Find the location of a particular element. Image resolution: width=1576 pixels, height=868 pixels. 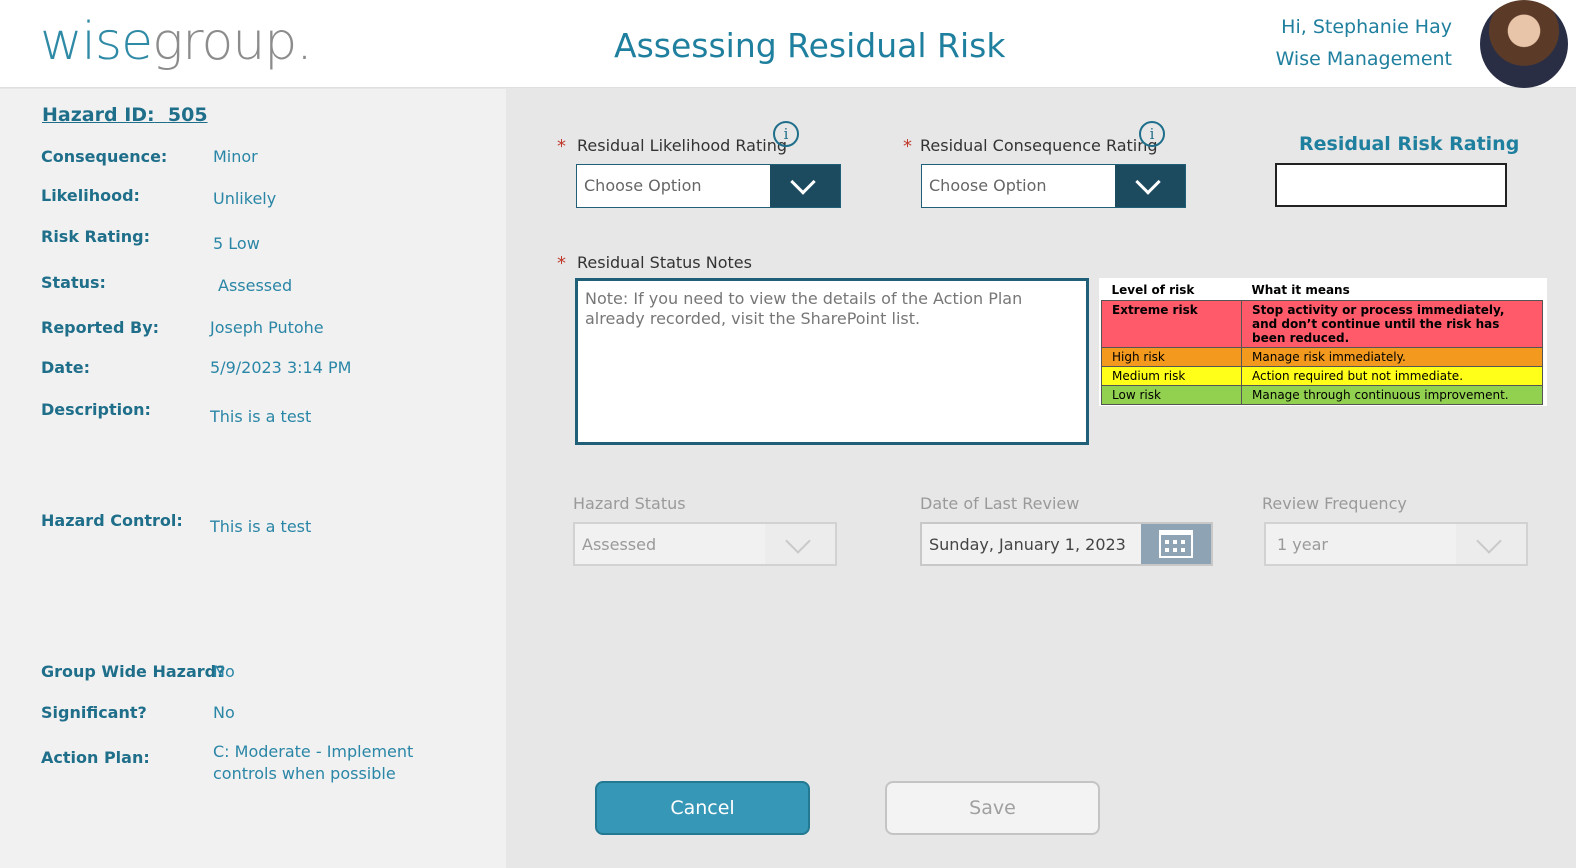

legend-meaning: Manage through continuous improvement. is located at coordinates (1392, 394).